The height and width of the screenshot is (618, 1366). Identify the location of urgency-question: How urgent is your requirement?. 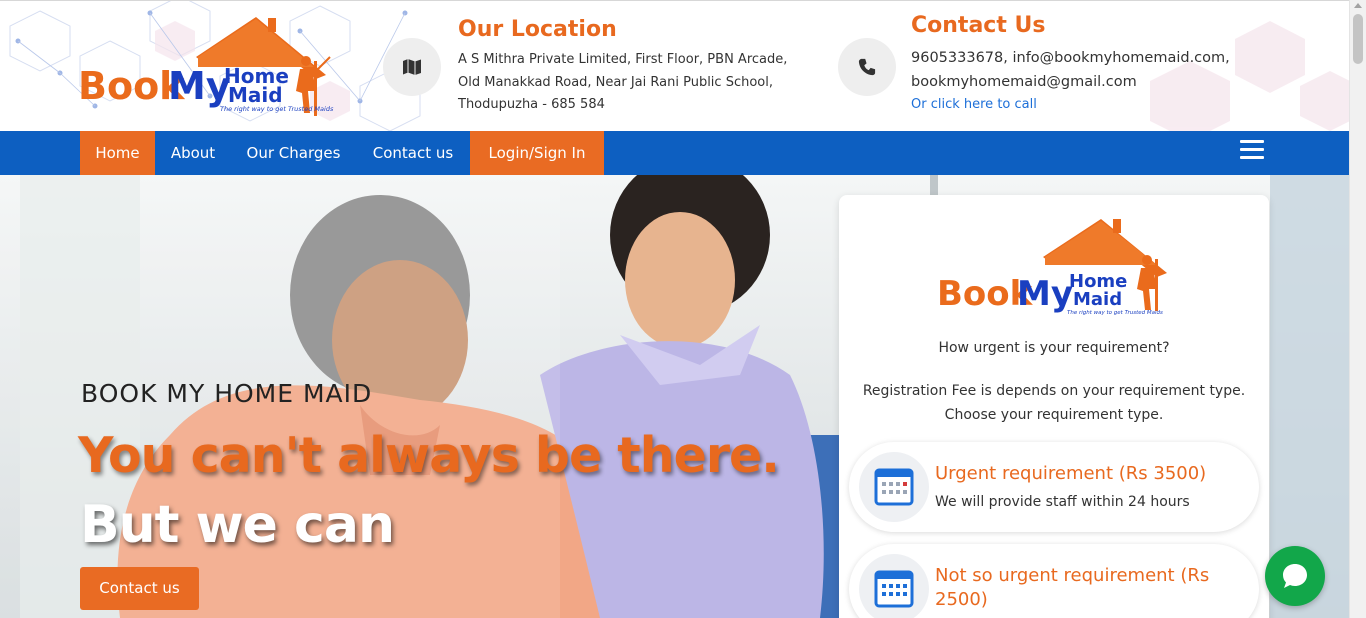
(1054, 348).